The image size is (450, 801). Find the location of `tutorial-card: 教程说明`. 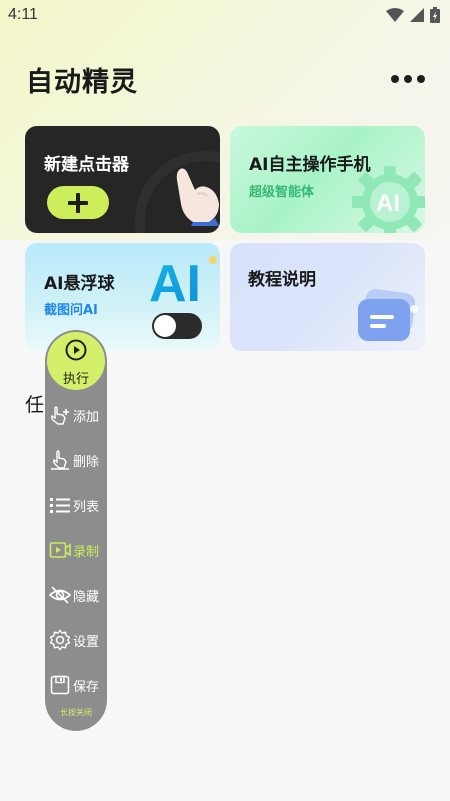

tutorial-card: 教程说明 is located at coordinates (327, 297).